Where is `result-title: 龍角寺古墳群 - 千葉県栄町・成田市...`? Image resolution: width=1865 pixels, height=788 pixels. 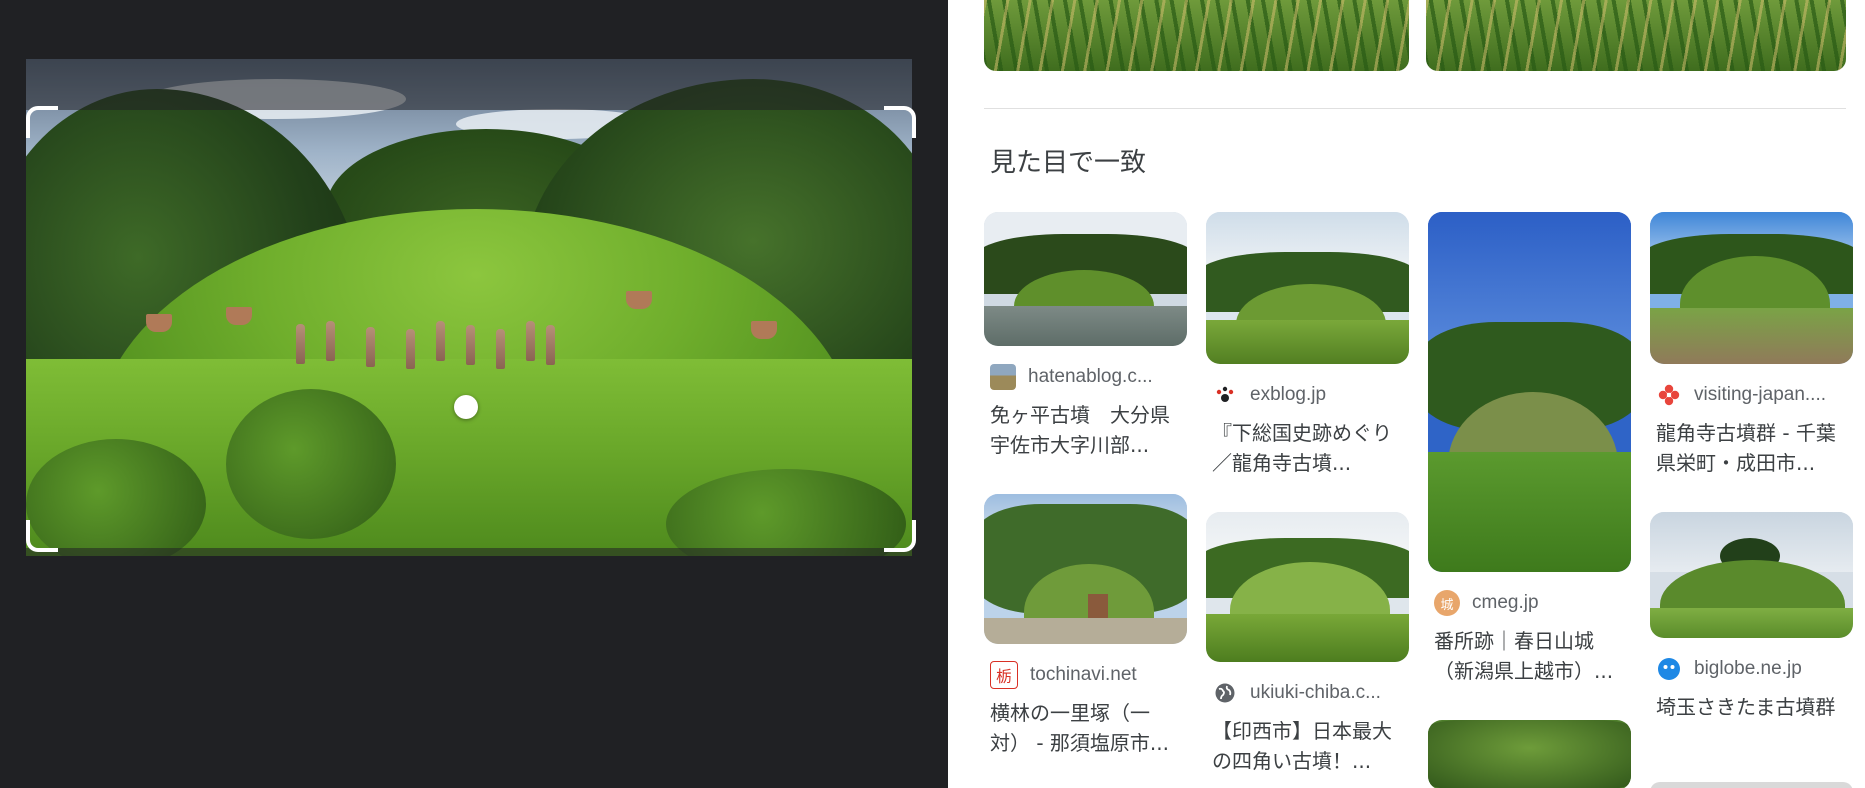
result-title: 龍角寺古墳群 - 千葉県栄町・成田市... is located at coordinates (1751, 448).